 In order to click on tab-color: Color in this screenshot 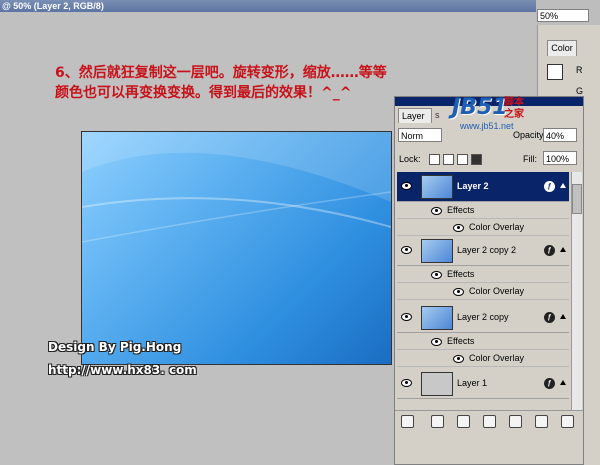, I will do `click(562, 48)`.